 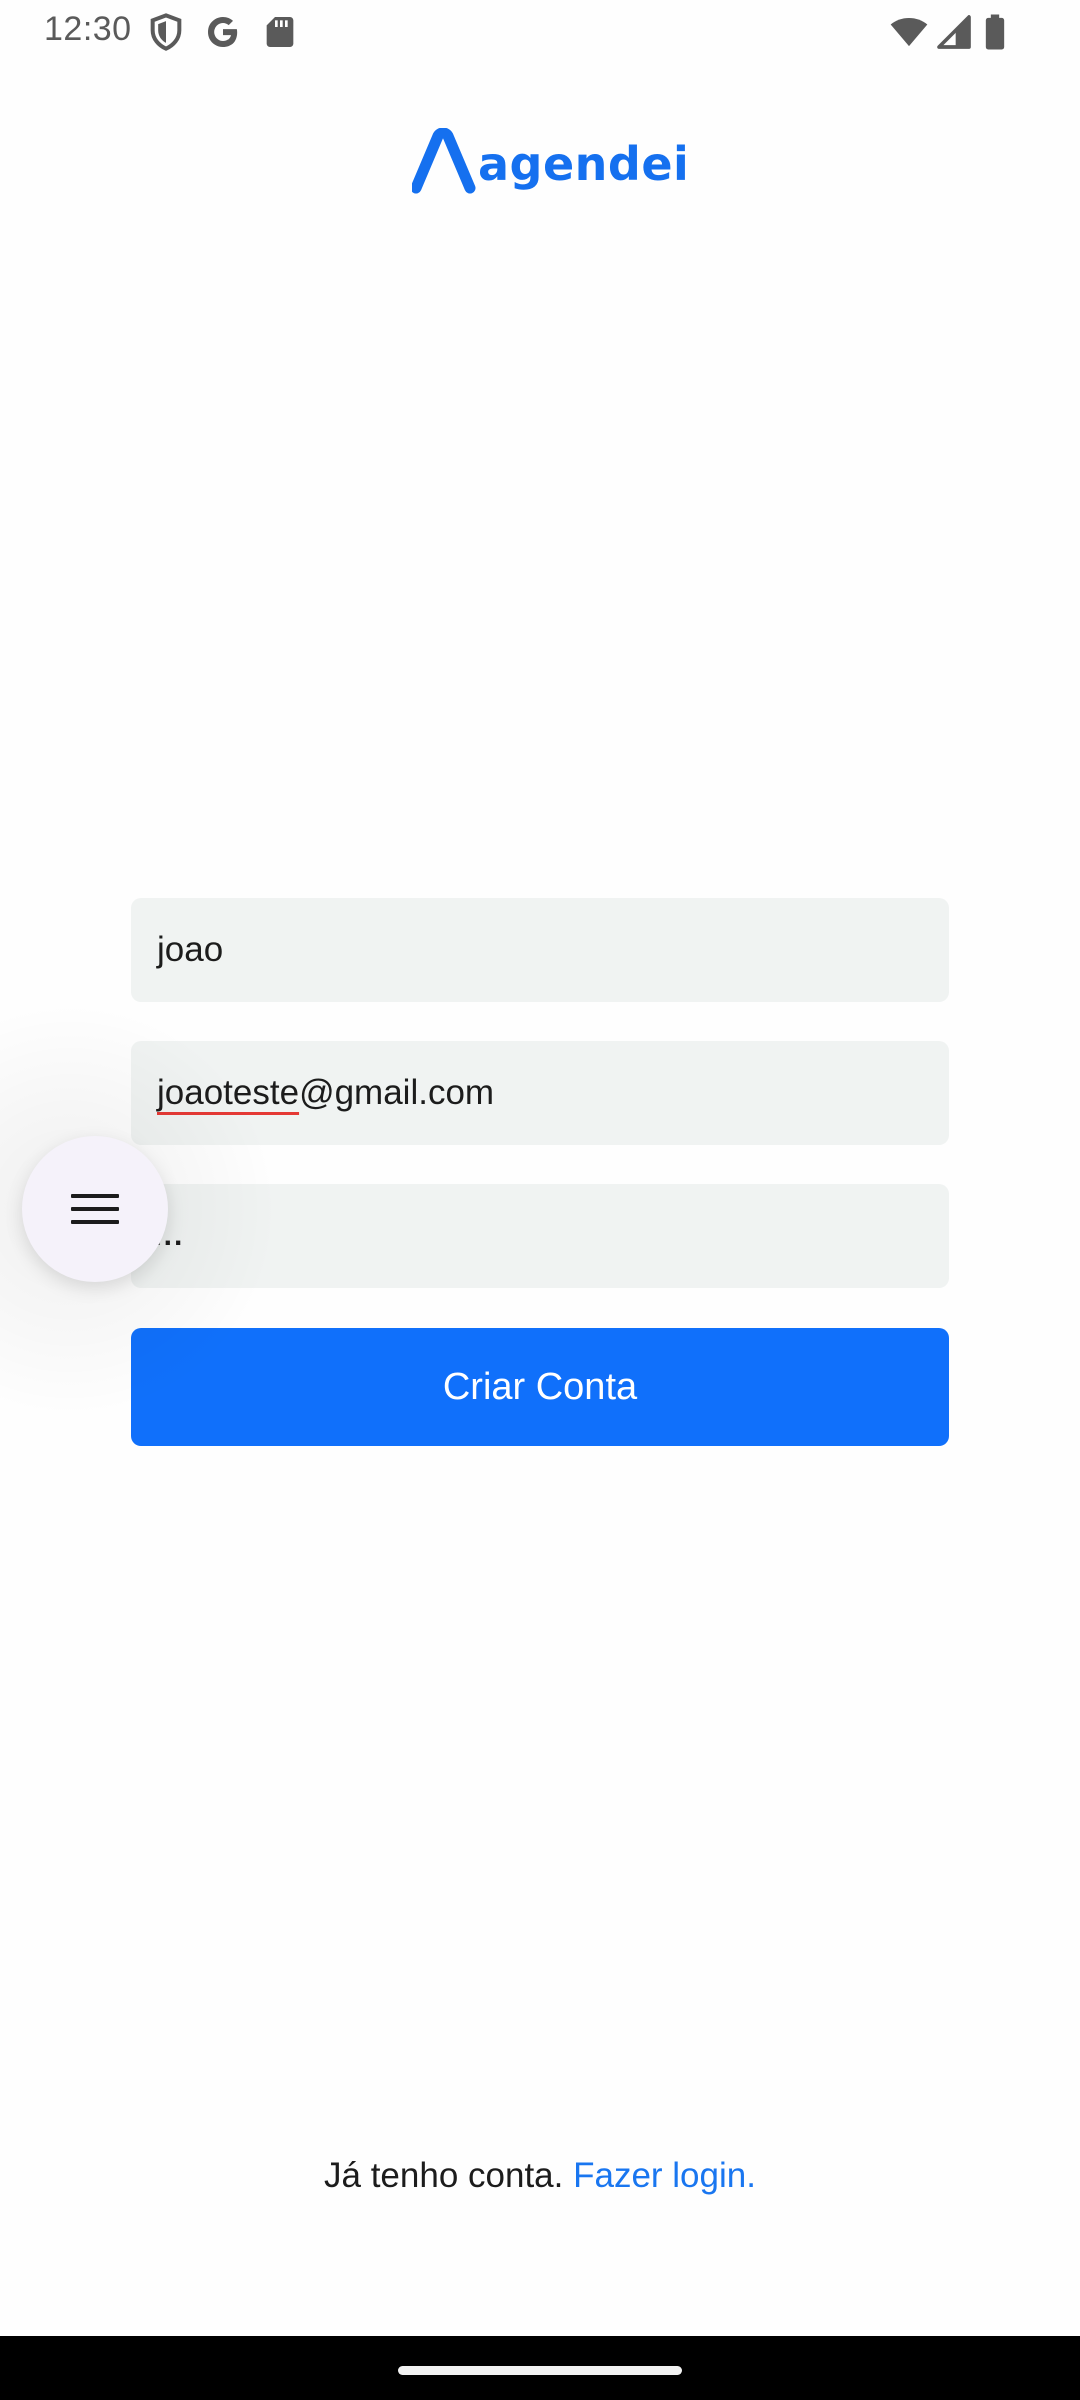 I want to click on floating-menu-button, so click(x=95, y=1209).